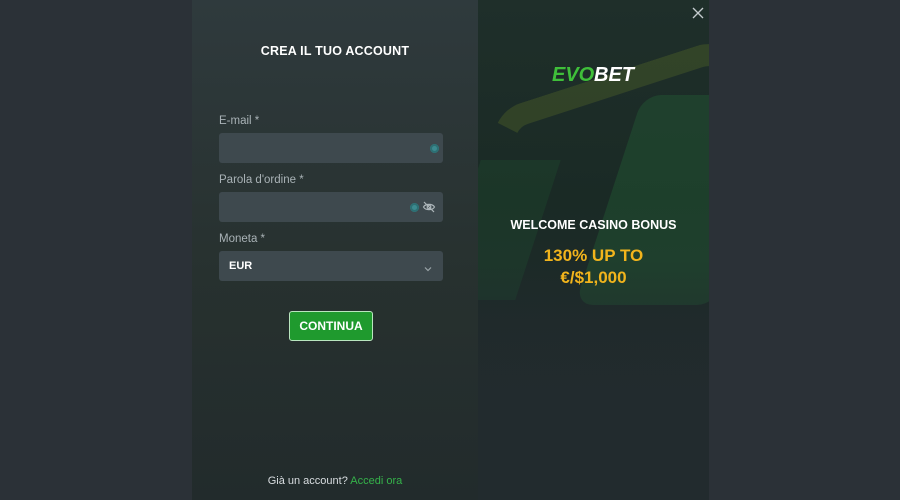 The height and width of the screenshot is (500, 900). Describe the element at coordinates (331, 207) in the screenshot. I see `password-field-container` at that location.